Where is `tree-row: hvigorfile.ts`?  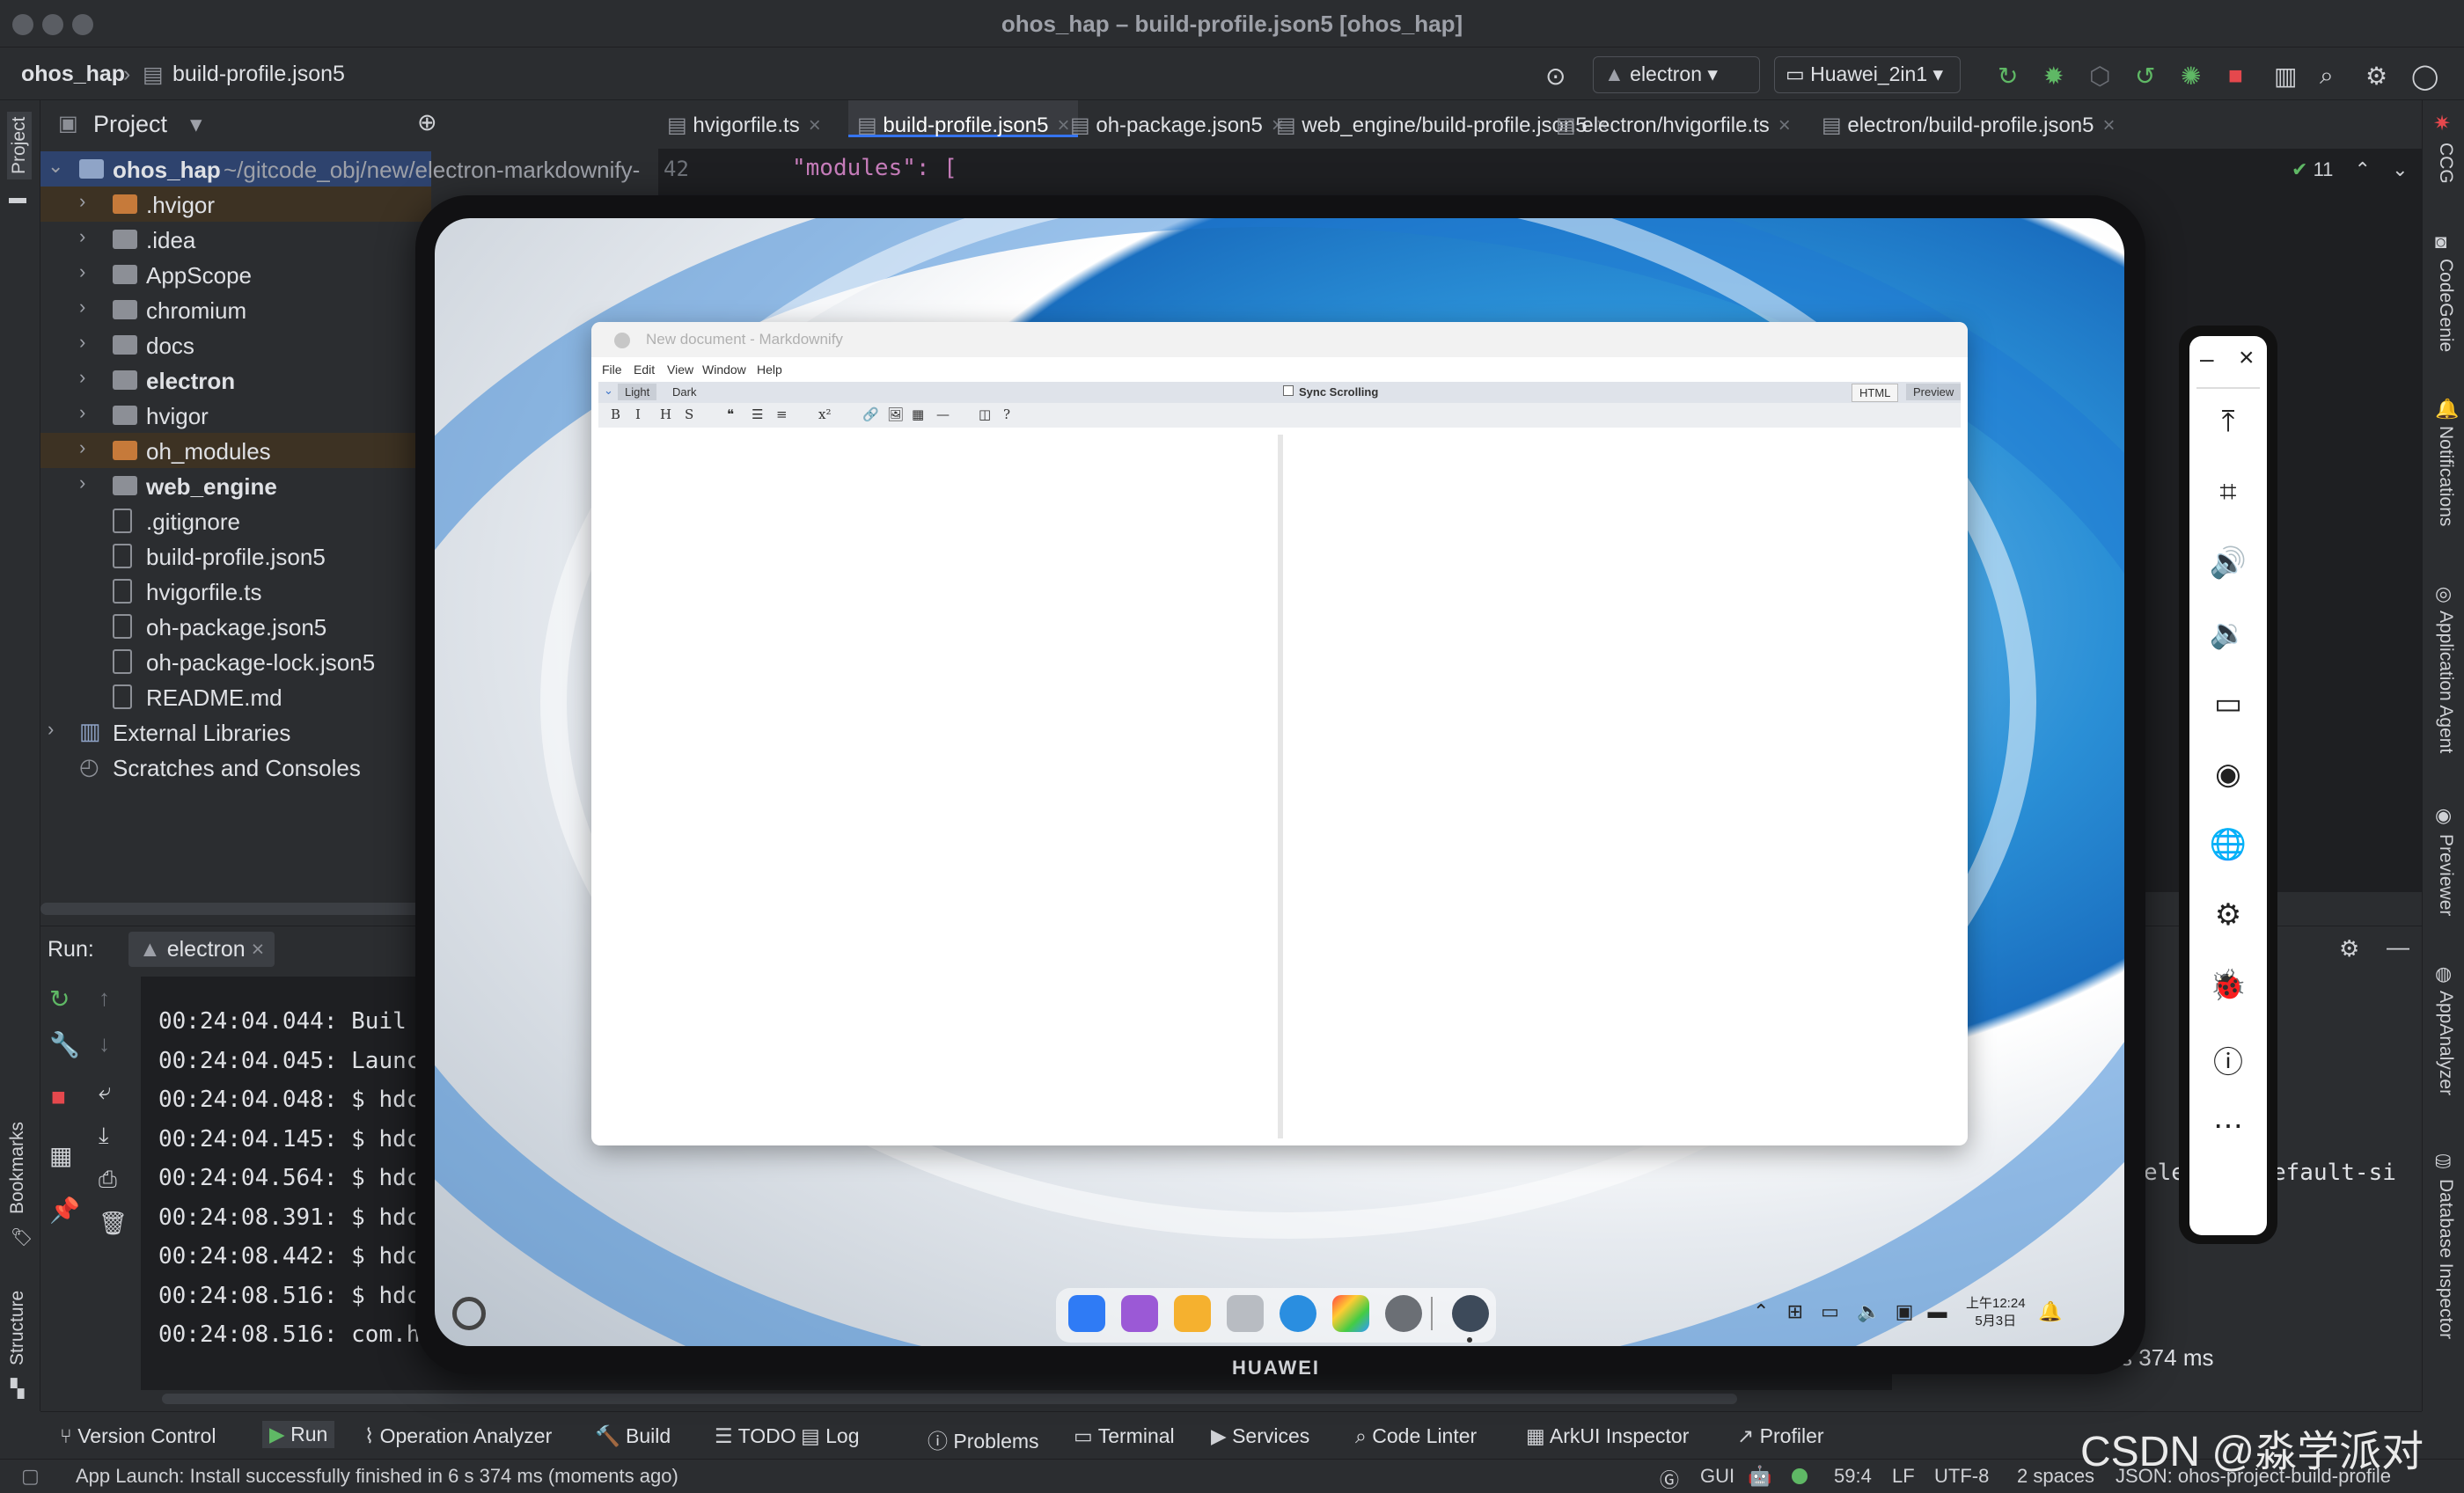 tree-row: hvigorfile.ts is located at coordinates (235, 591).